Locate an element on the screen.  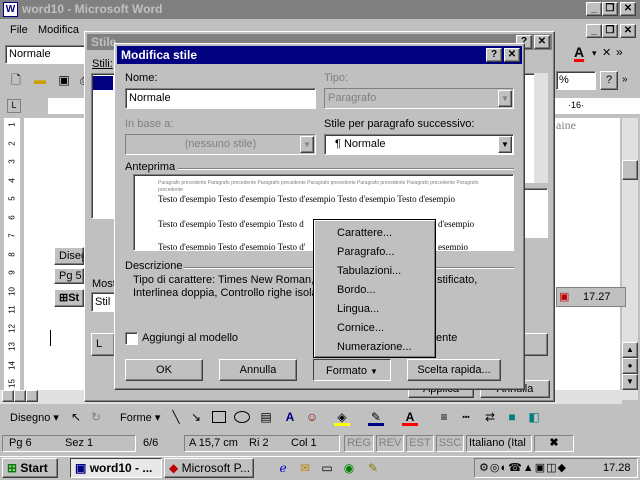
stile-disegno-label: Disegno is located at coordinates (71, 256).